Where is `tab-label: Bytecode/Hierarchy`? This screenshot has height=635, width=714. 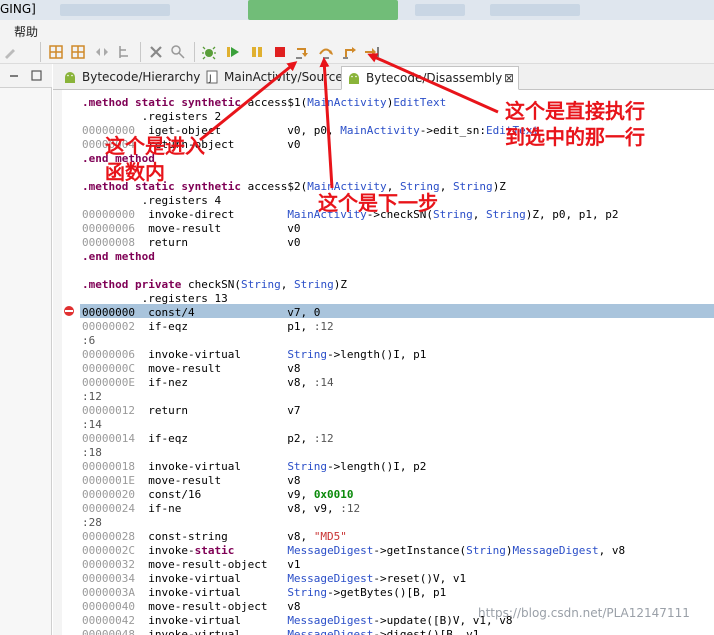
tab-label: Bytecode/Hierarchy is located at coordinates (141, 77).